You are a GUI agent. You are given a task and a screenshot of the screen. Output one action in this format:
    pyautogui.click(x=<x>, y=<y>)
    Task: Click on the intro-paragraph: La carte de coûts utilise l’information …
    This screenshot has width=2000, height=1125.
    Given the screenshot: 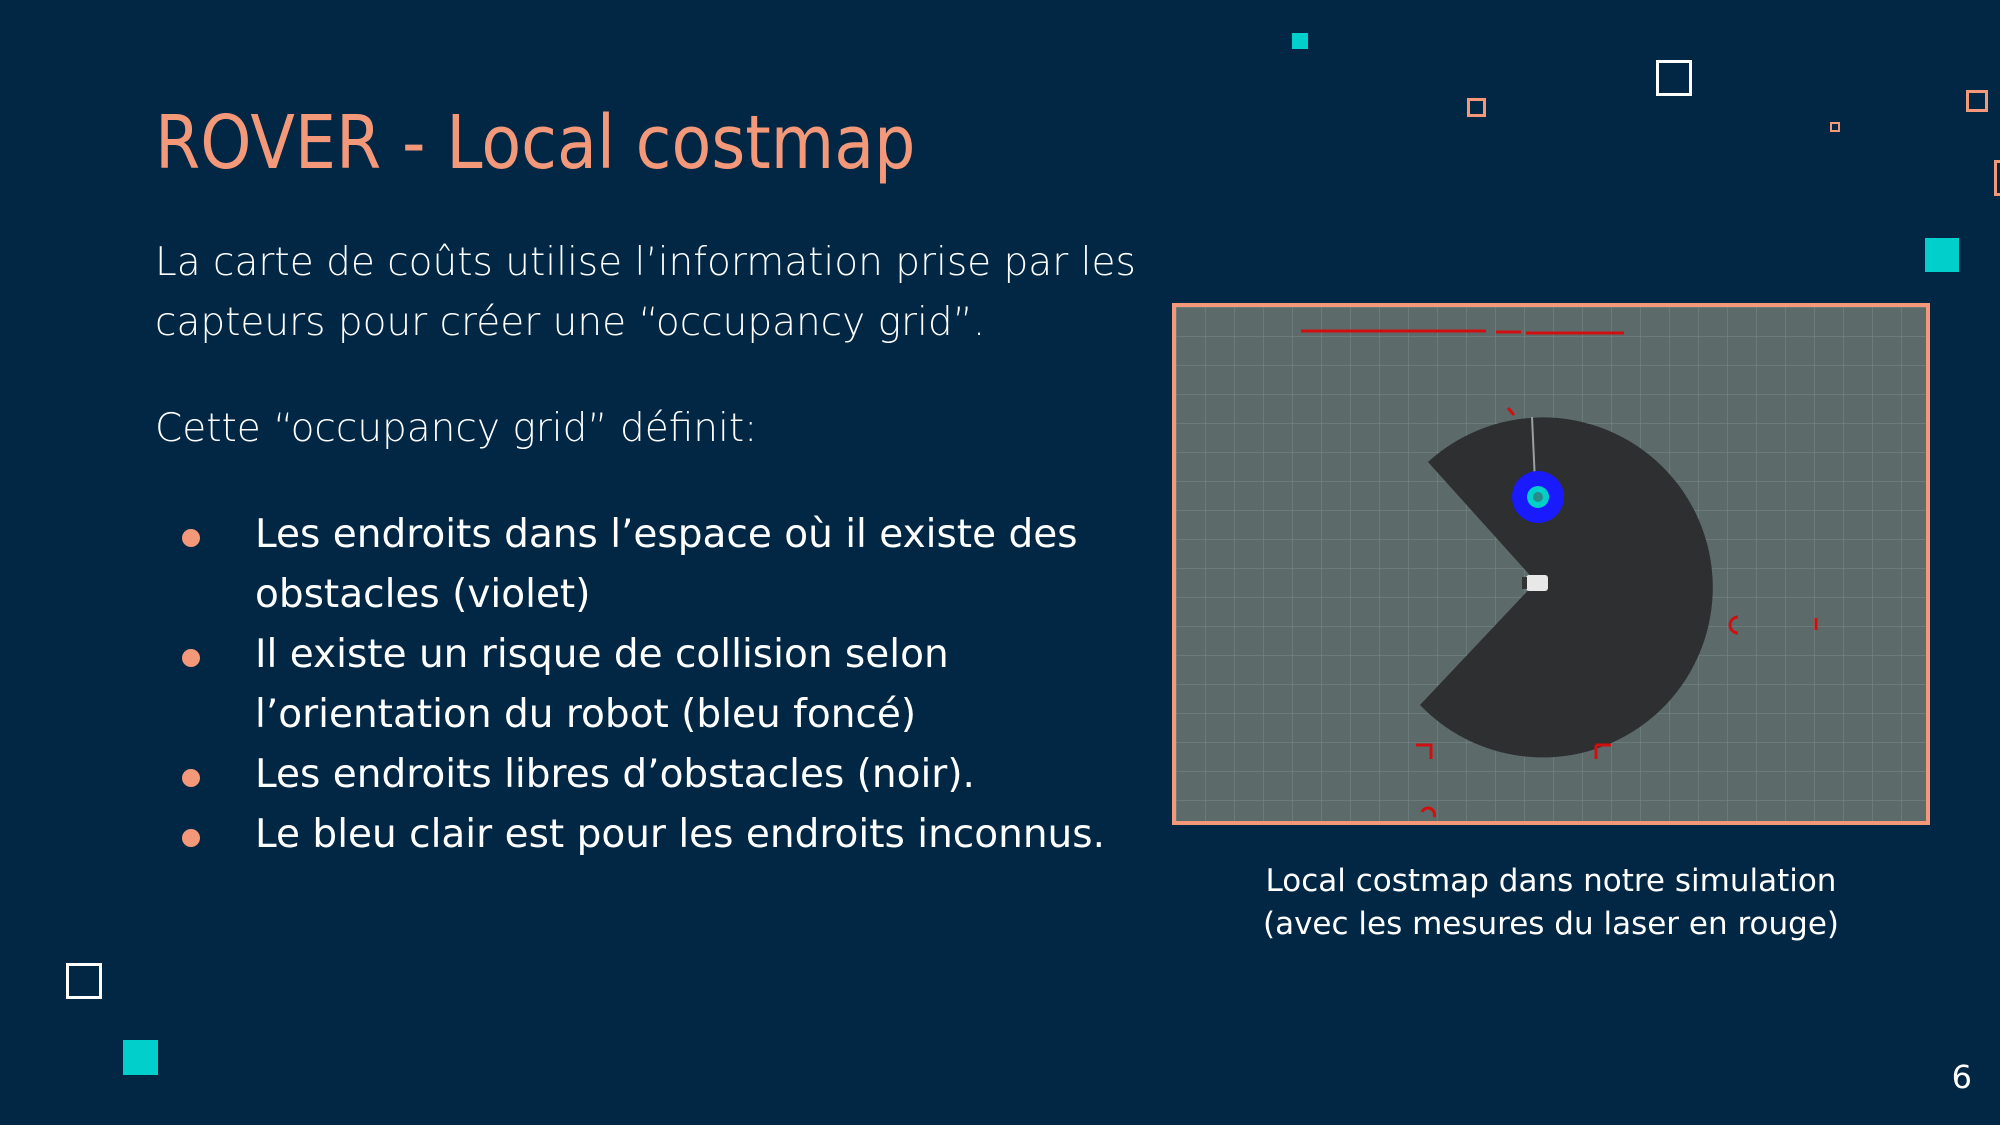 What is the action you would take?
    pyautogui.click(x=645, y=292)
    